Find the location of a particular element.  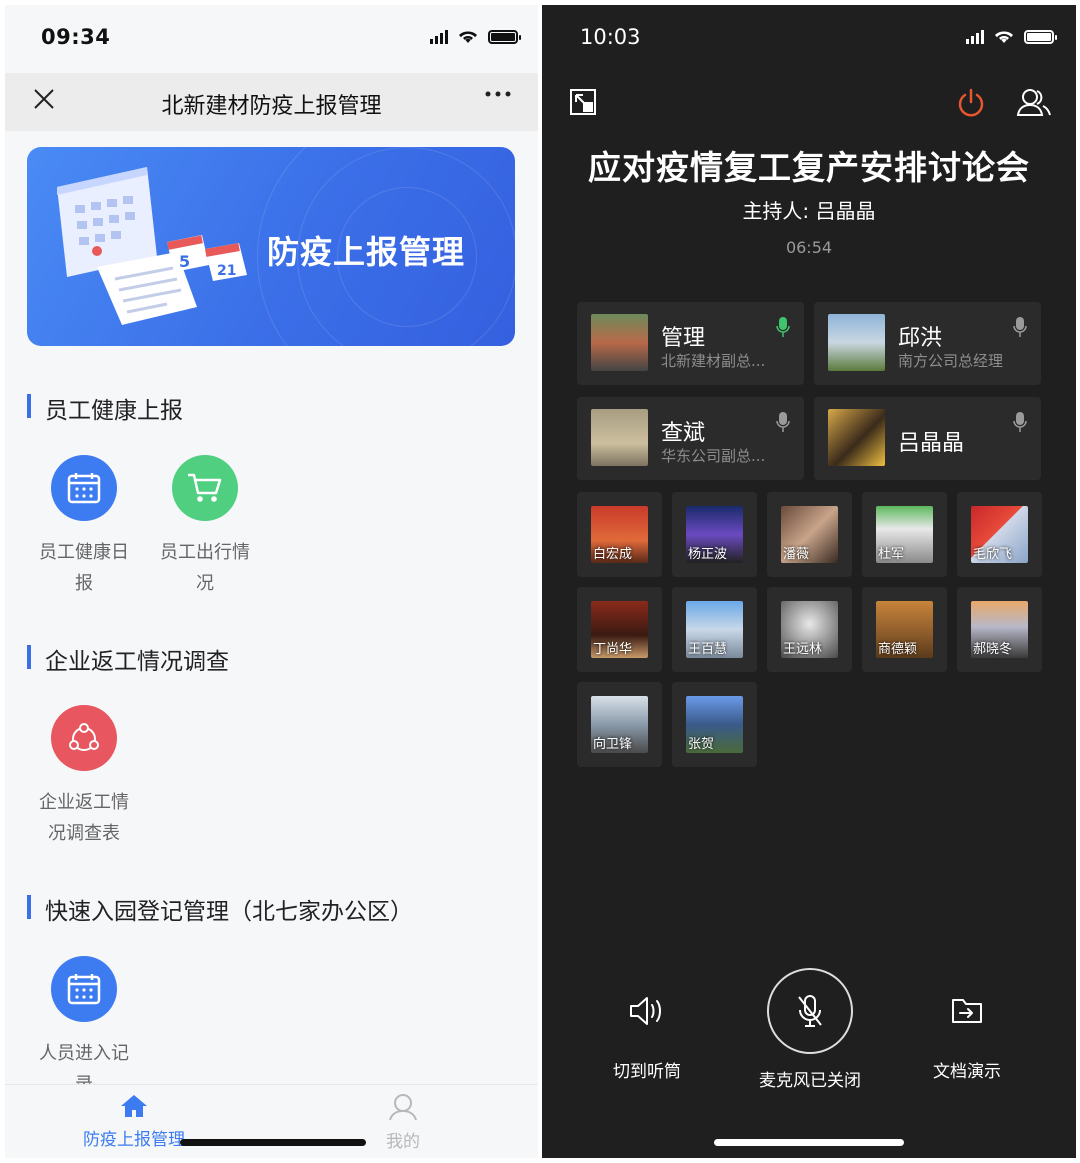

participant-tile: 王百慧 is located at coordinates (714, 629).